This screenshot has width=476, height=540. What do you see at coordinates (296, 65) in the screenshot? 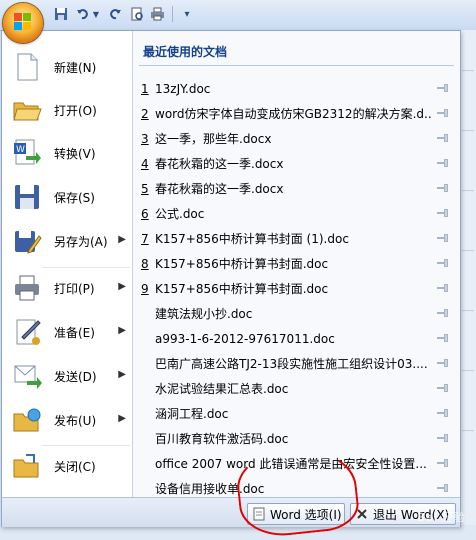
I see `title-divider` at bounding box center [296, 65].